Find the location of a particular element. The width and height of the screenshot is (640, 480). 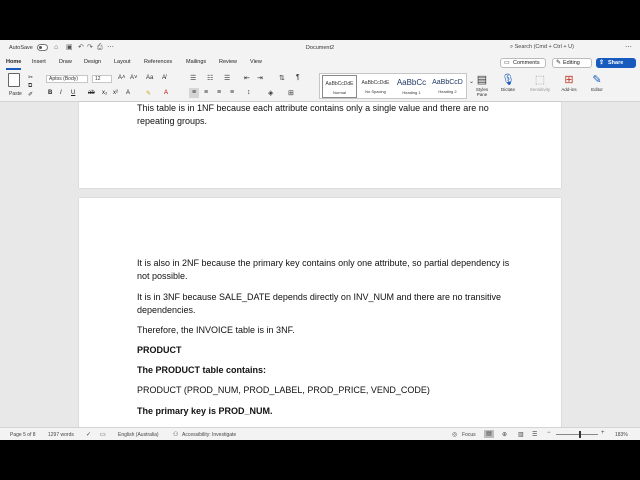

style-heading-2: AaBbCcD Heading 2 is located at coordinates (447, 86).